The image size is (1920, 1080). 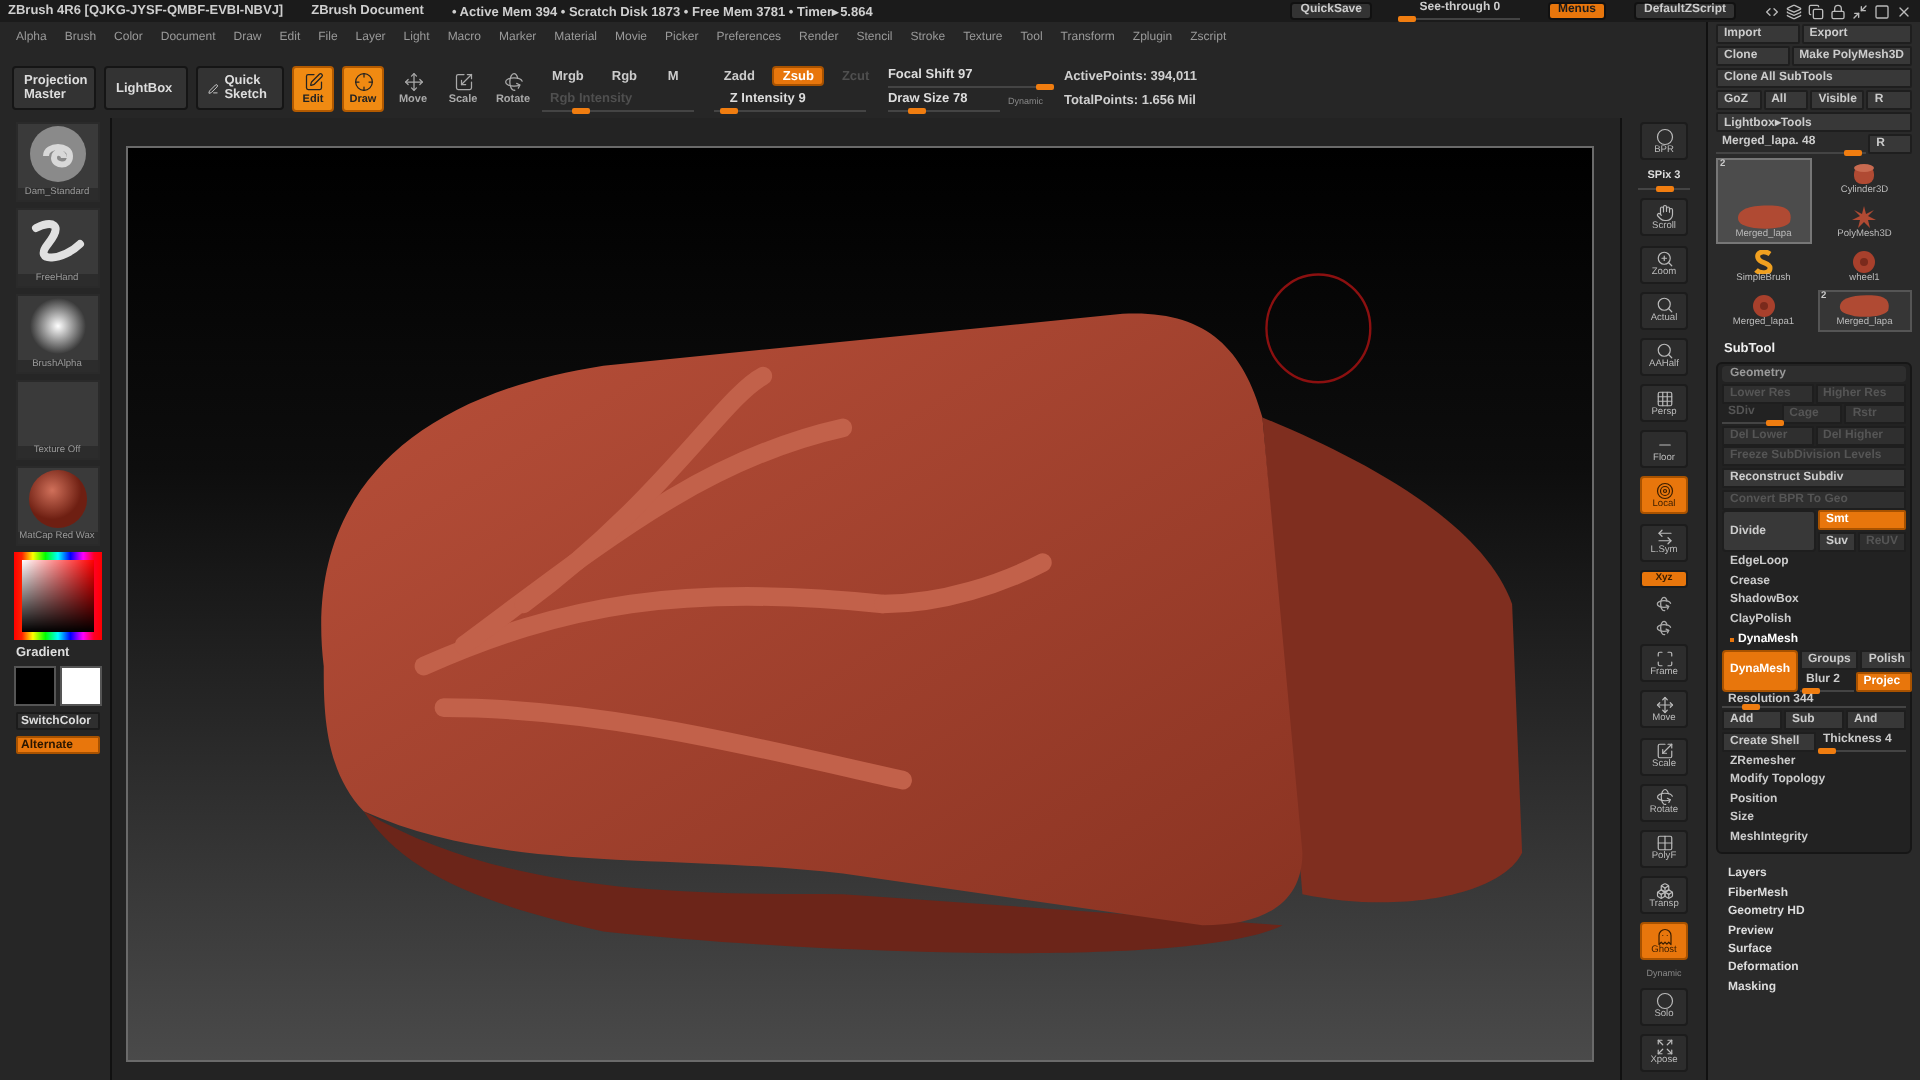 What do you see at coordinates (1664, 212) in the screenshot?
I see `hand-icon` at bounding box center [1664, 212].